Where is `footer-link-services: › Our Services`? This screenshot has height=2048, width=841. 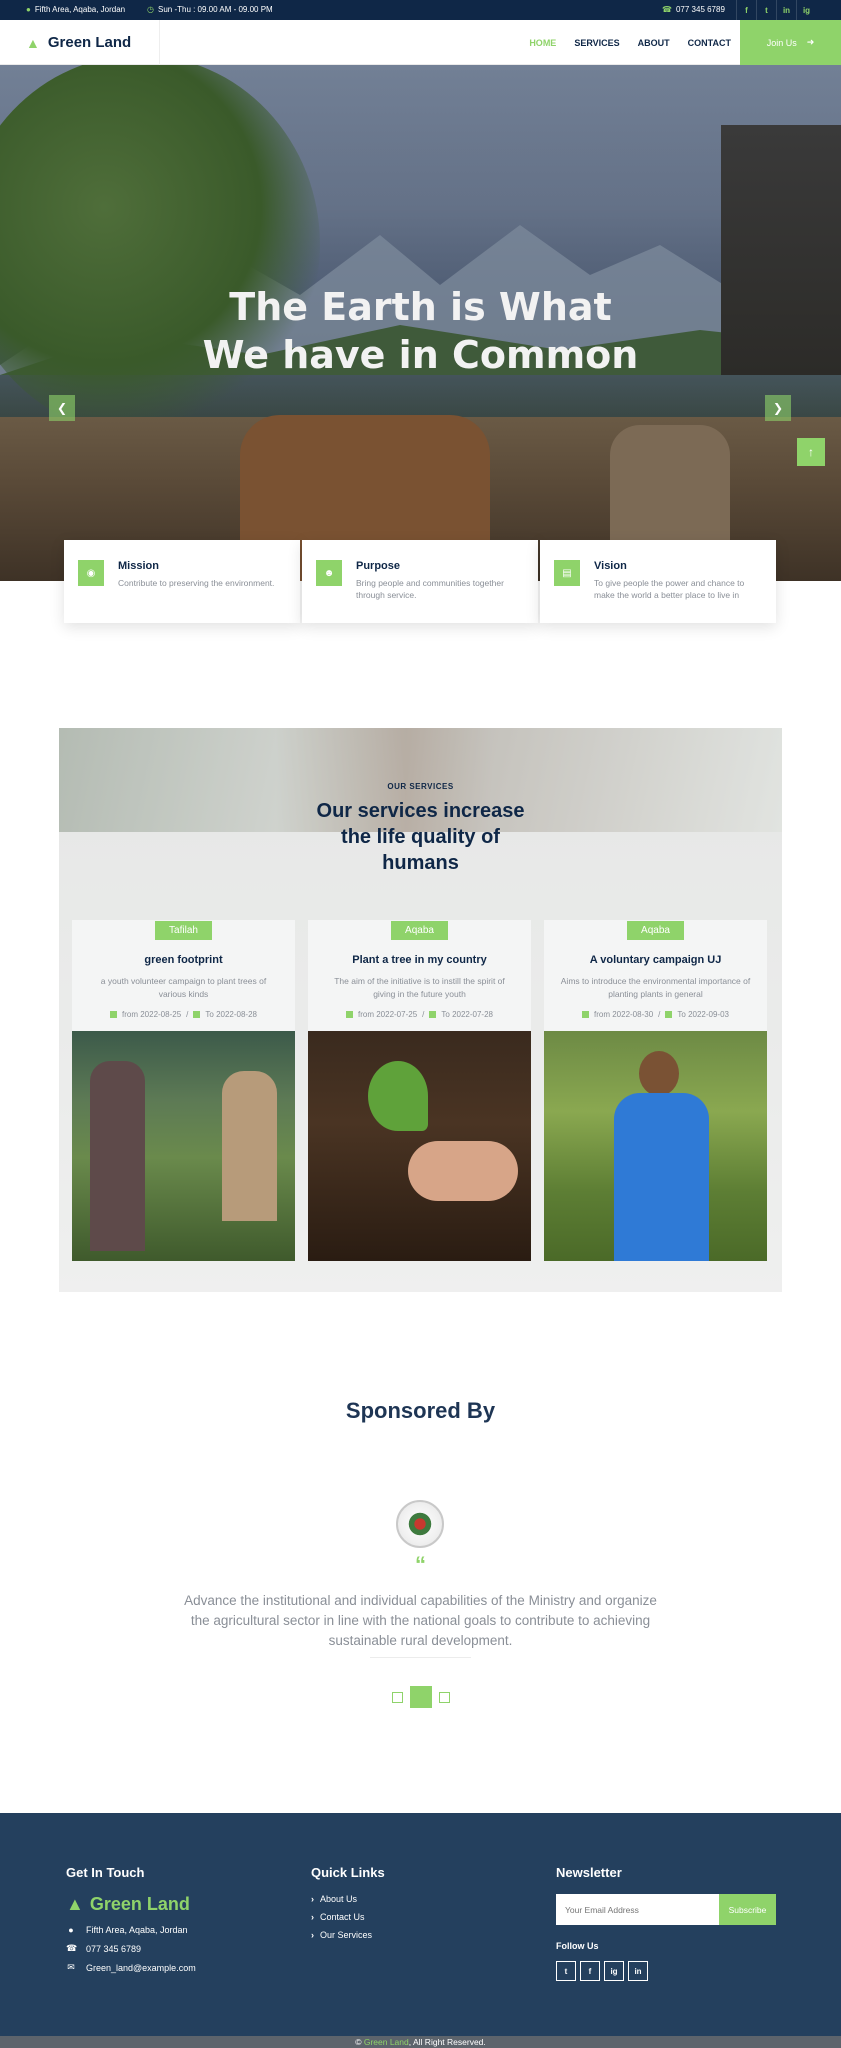
footer-link-services: › Our Services is located at coordinates (348, 1935).